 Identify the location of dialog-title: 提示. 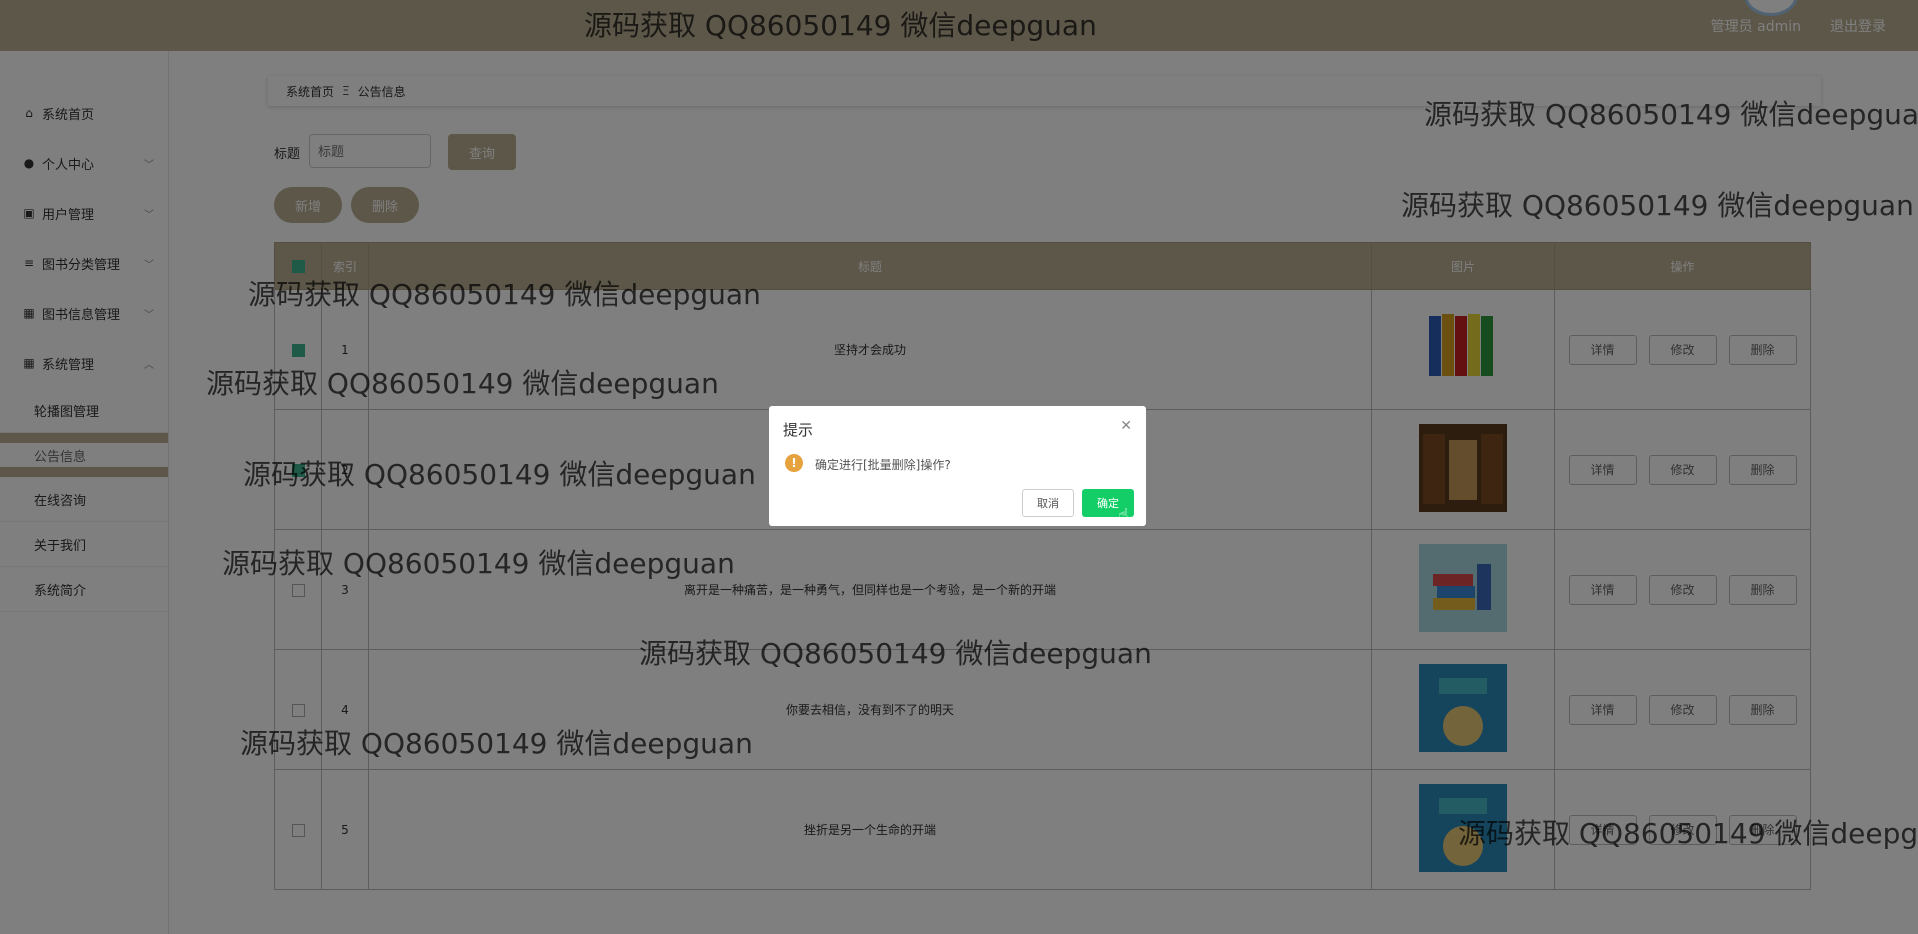
(798, 430).